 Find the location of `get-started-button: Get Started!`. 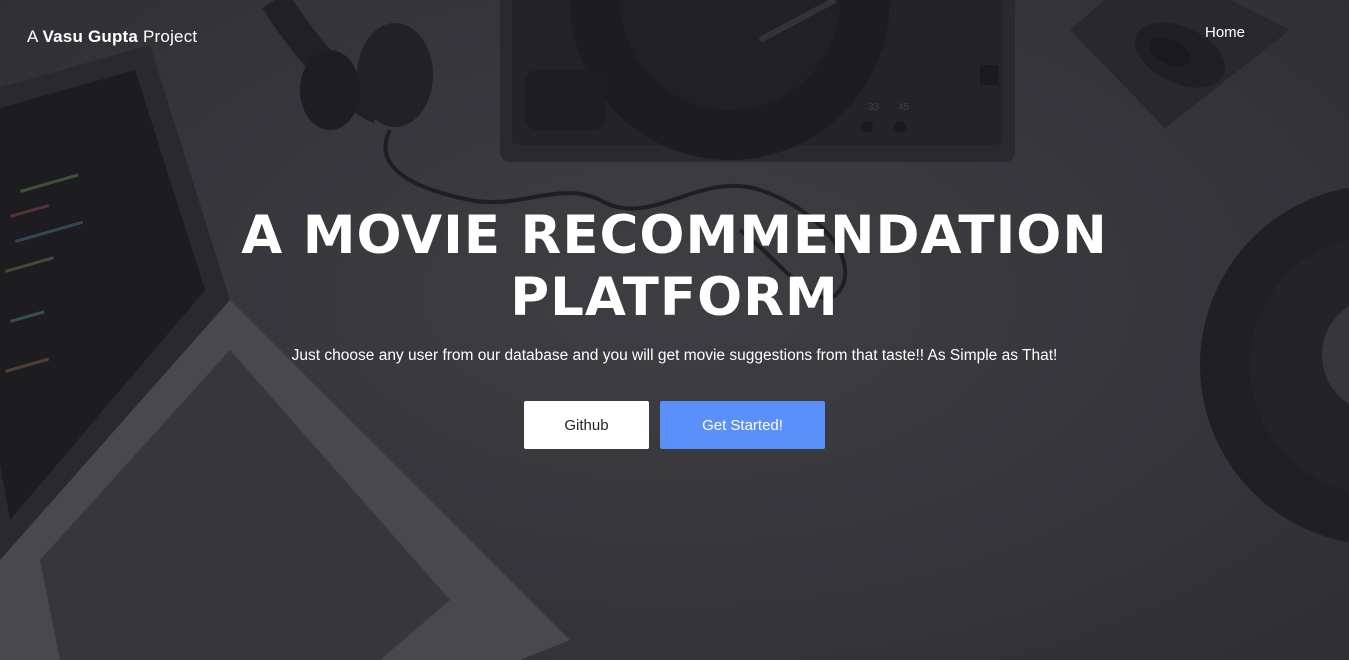

get-started-button: Get Started! is located at coordinates (742, 425).